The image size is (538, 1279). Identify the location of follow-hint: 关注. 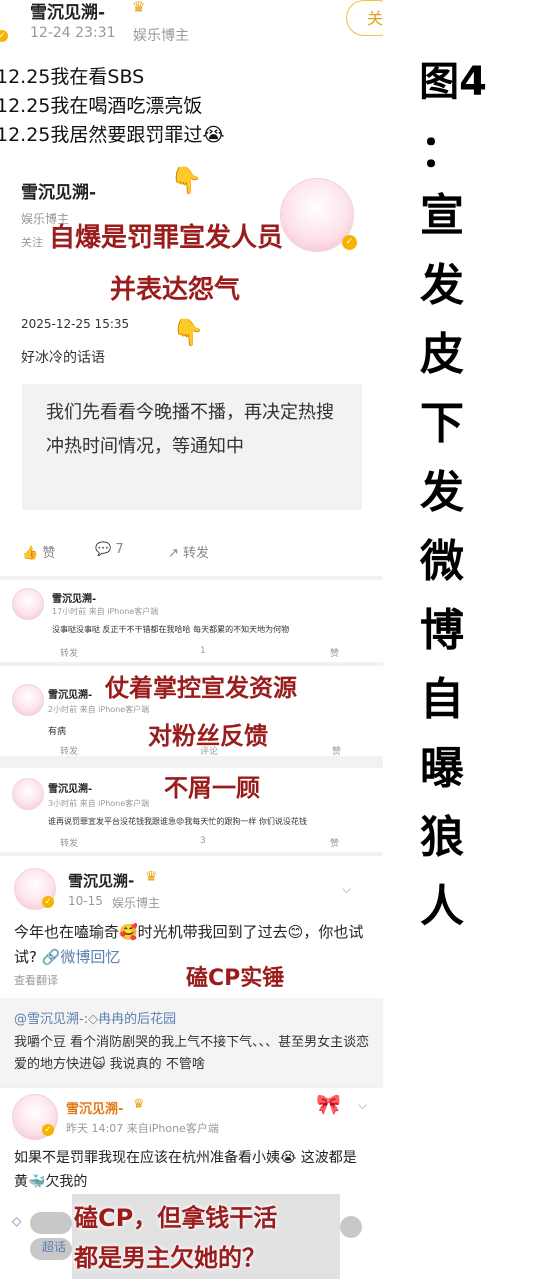
(32, 242).